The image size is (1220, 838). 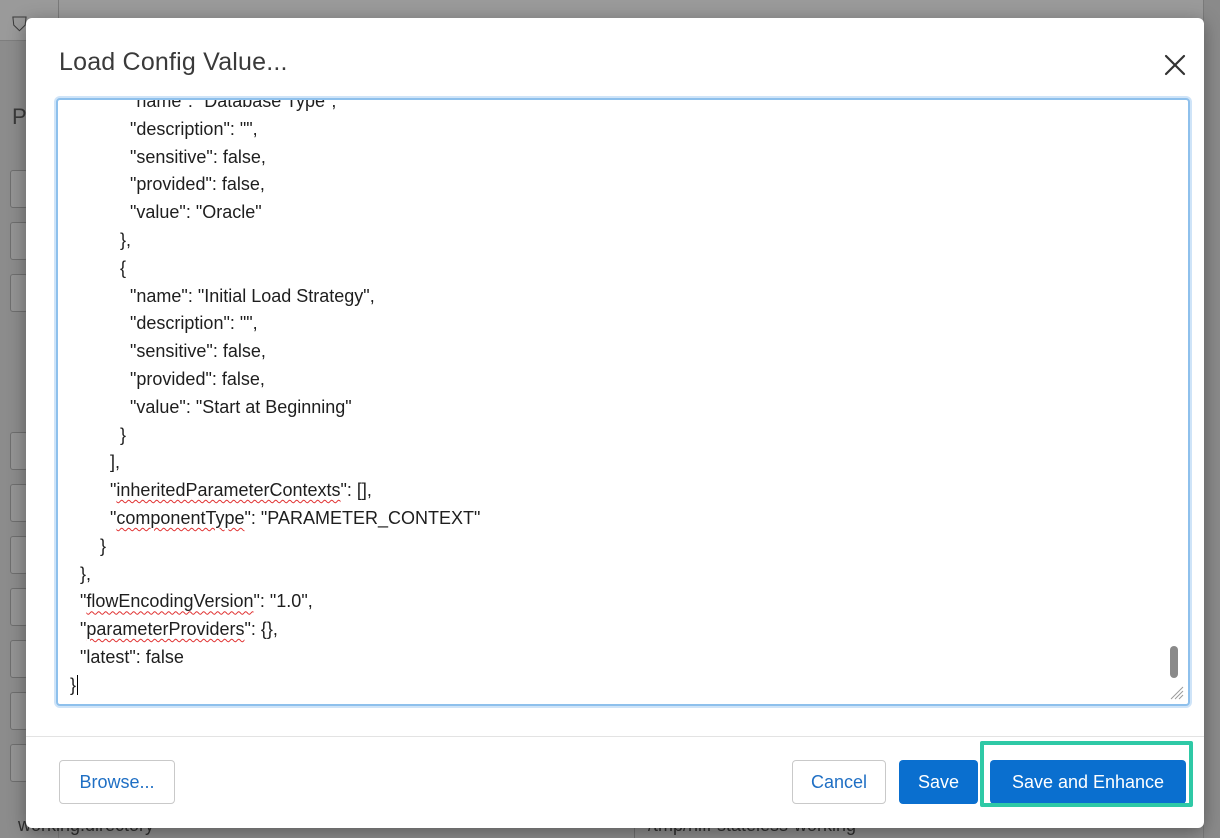 I want to click on spellcheck-word: componentType, so click(x=180, y=517).